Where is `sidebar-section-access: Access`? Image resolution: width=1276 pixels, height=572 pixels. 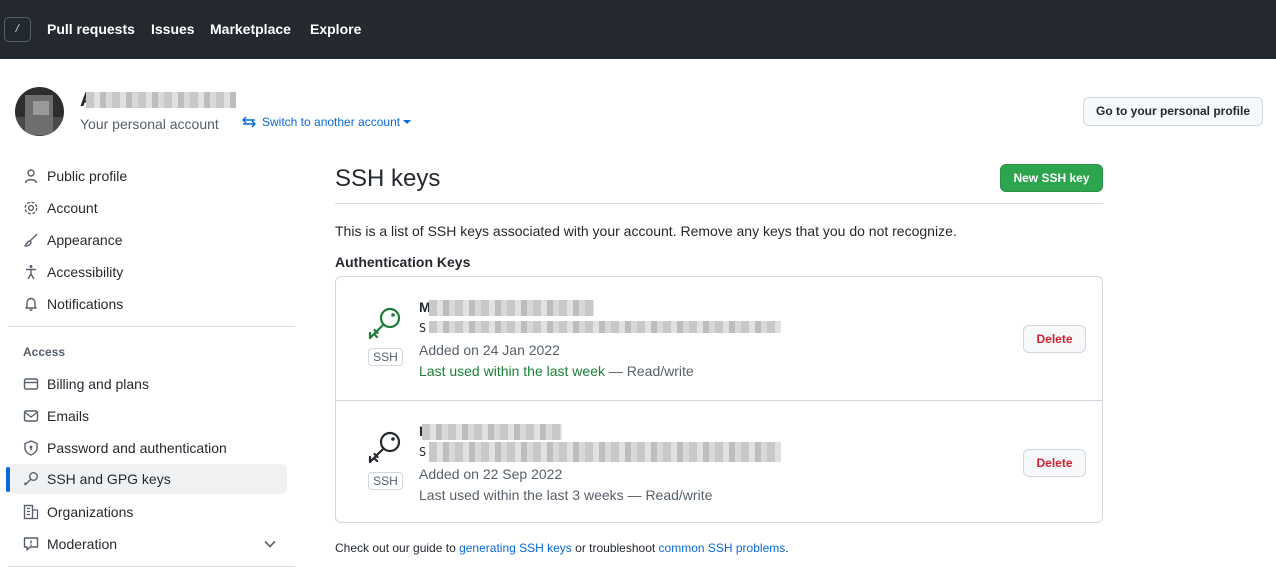 sidebar-section-access: Access is located at coordinates (44, 352).